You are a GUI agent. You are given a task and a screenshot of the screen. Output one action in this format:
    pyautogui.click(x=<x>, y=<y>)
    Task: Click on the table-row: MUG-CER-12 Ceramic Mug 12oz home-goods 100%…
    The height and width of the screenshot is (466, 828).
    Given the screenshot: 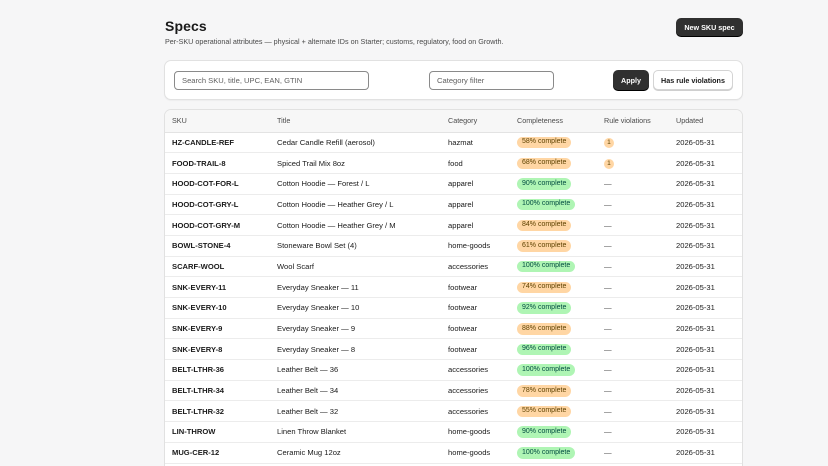 What is the action you would take?
    pyautogui.click(x=453, y=453)
    